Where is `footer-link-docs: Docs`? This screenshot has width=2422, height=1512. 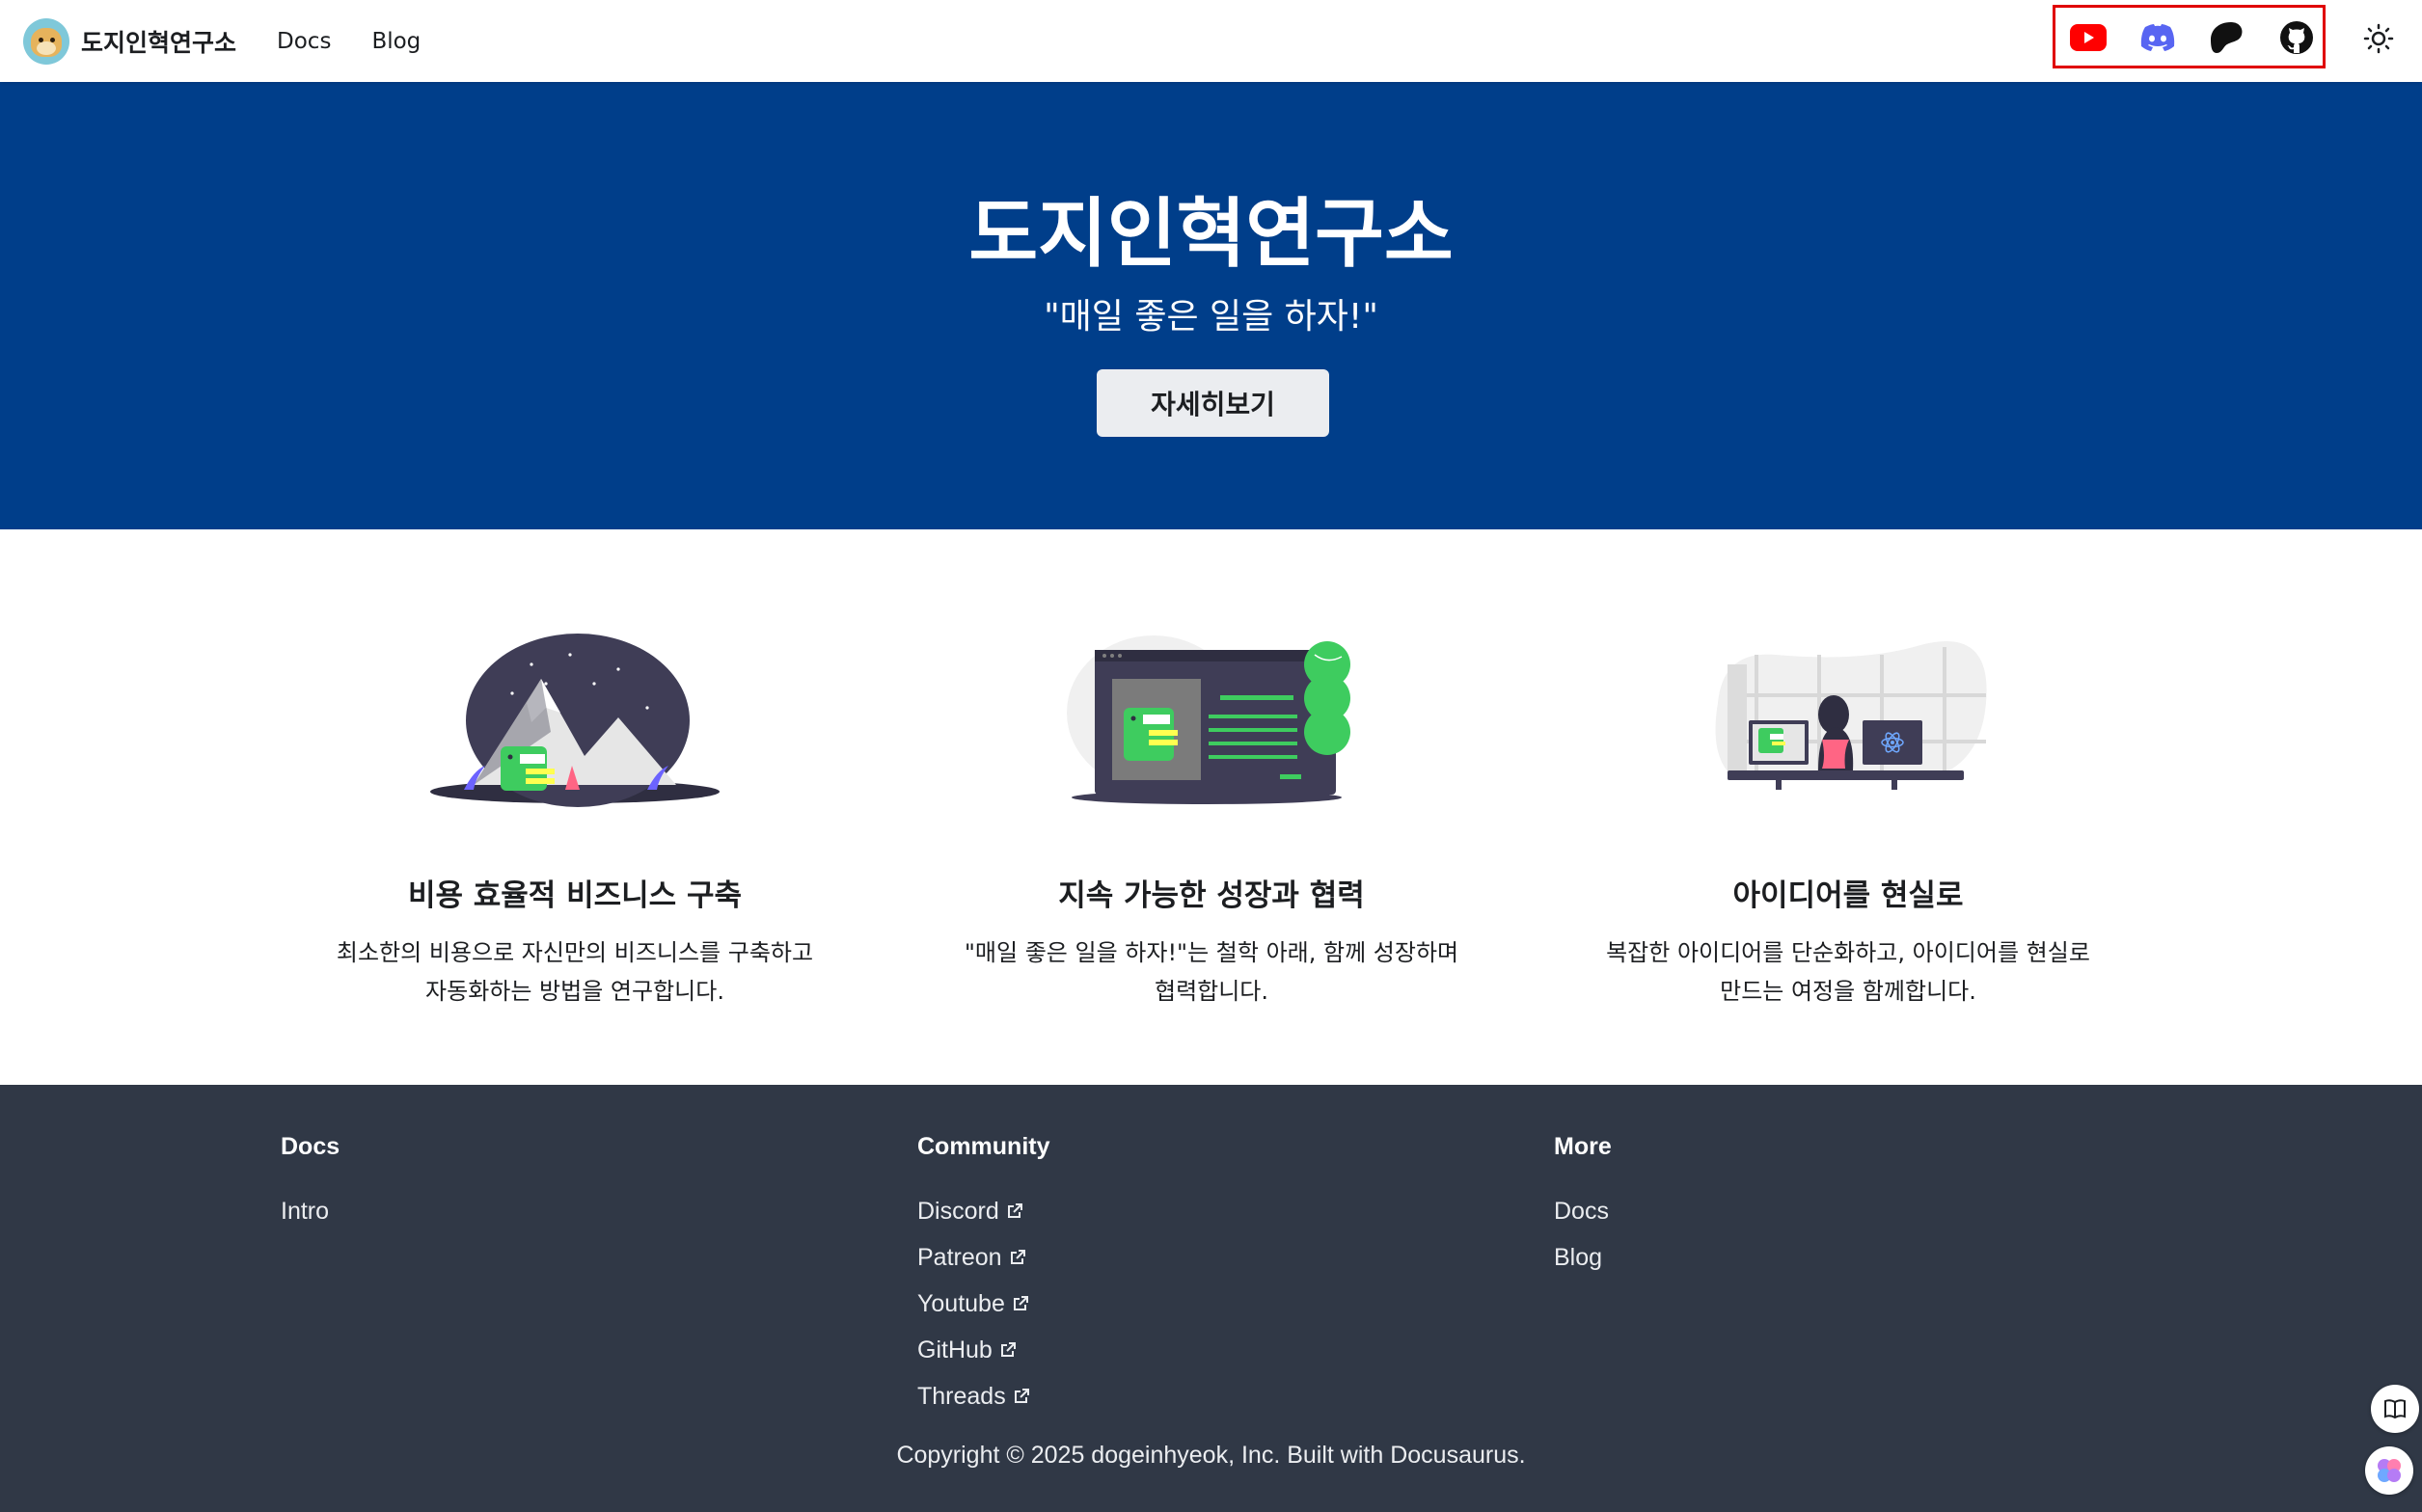 footer-link-docs: Docs is located at coordinates (1583, 1211).